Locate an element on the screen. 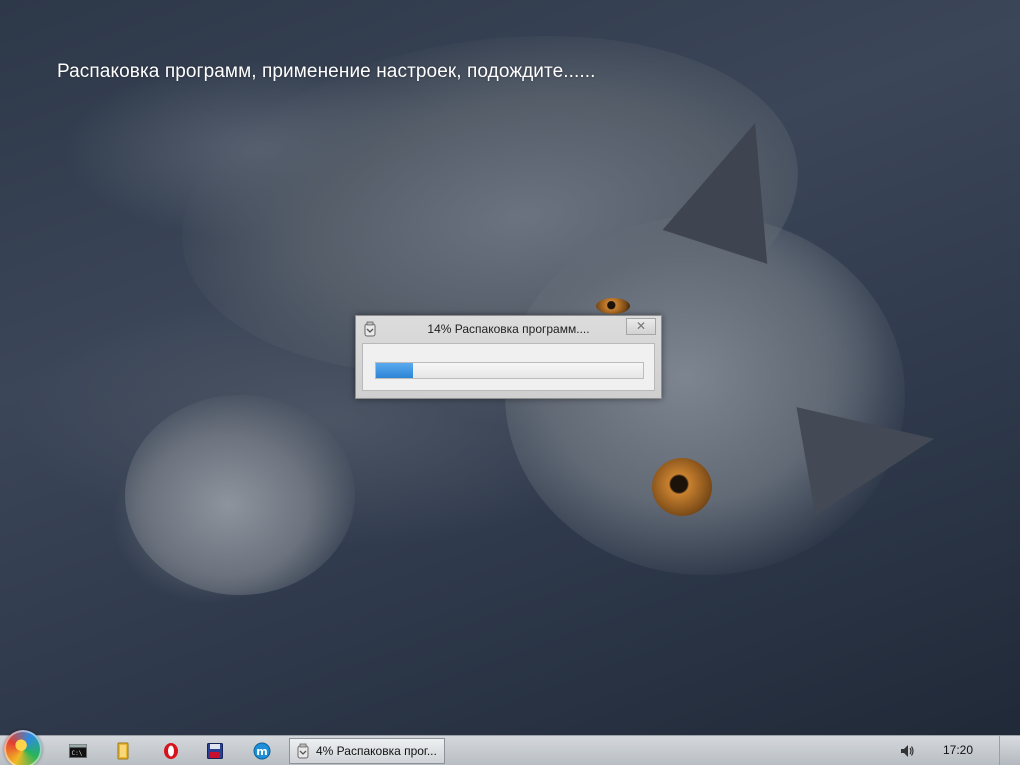 Image resolution: width=1020 pixels, height=765 pixels. opera-icon is located at coordinates (171, 751).